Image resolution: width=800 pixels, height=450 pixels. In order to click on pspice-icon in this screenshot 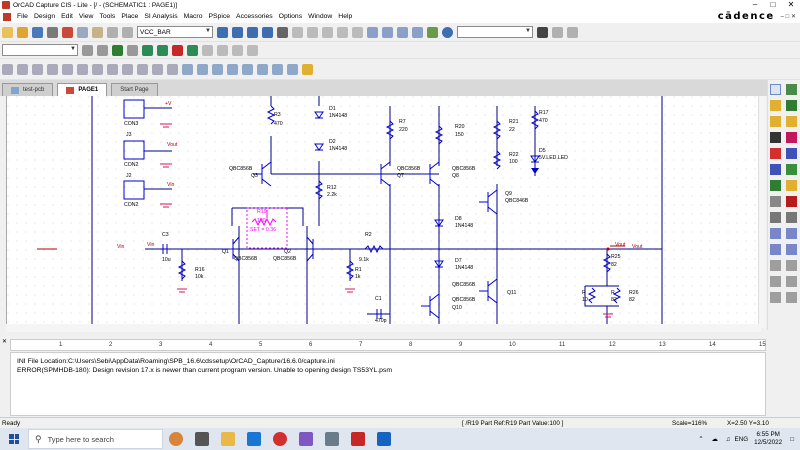, I will do `click(384, 439)`.